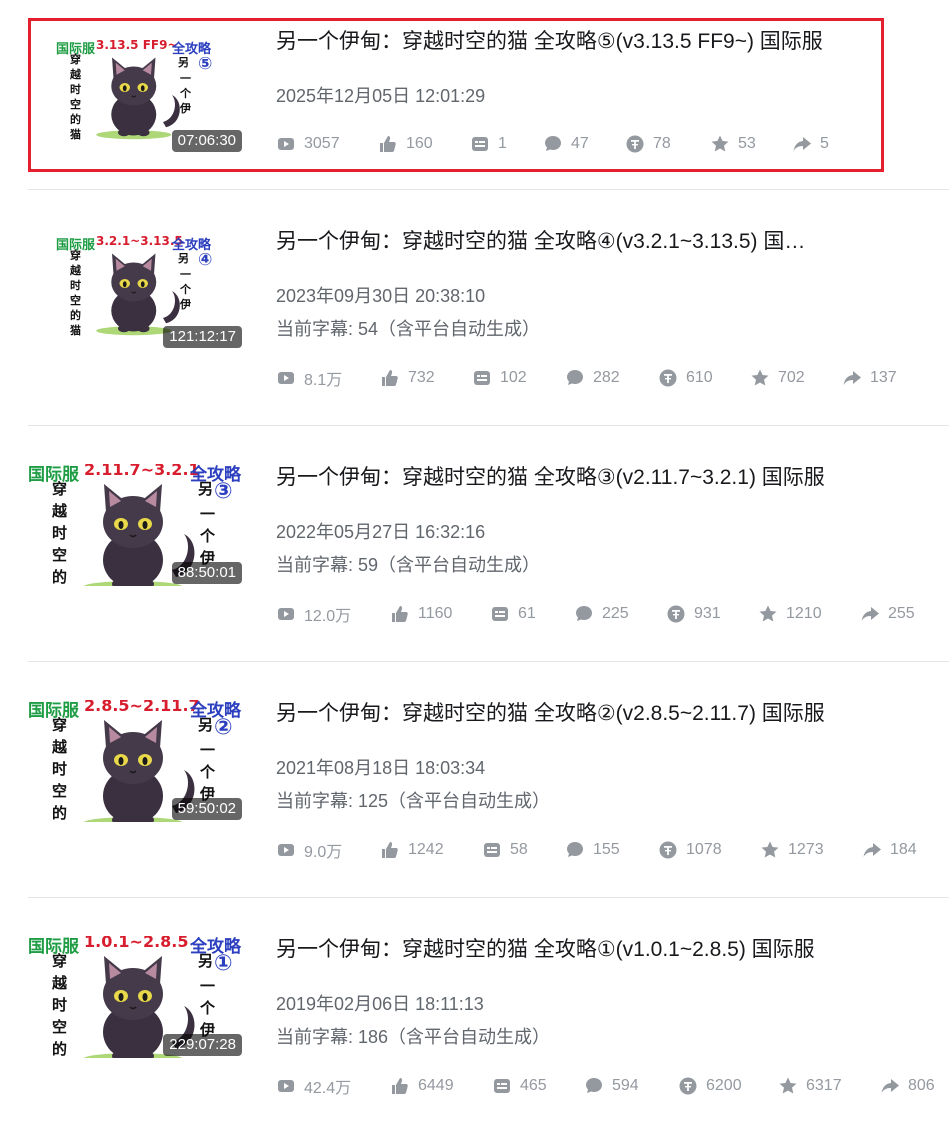 This screenshot has height=1134, width=949. Describe the element at coordinates (435, 613) in the screenshot. I see `stat-likes-value: 1160` at that location.